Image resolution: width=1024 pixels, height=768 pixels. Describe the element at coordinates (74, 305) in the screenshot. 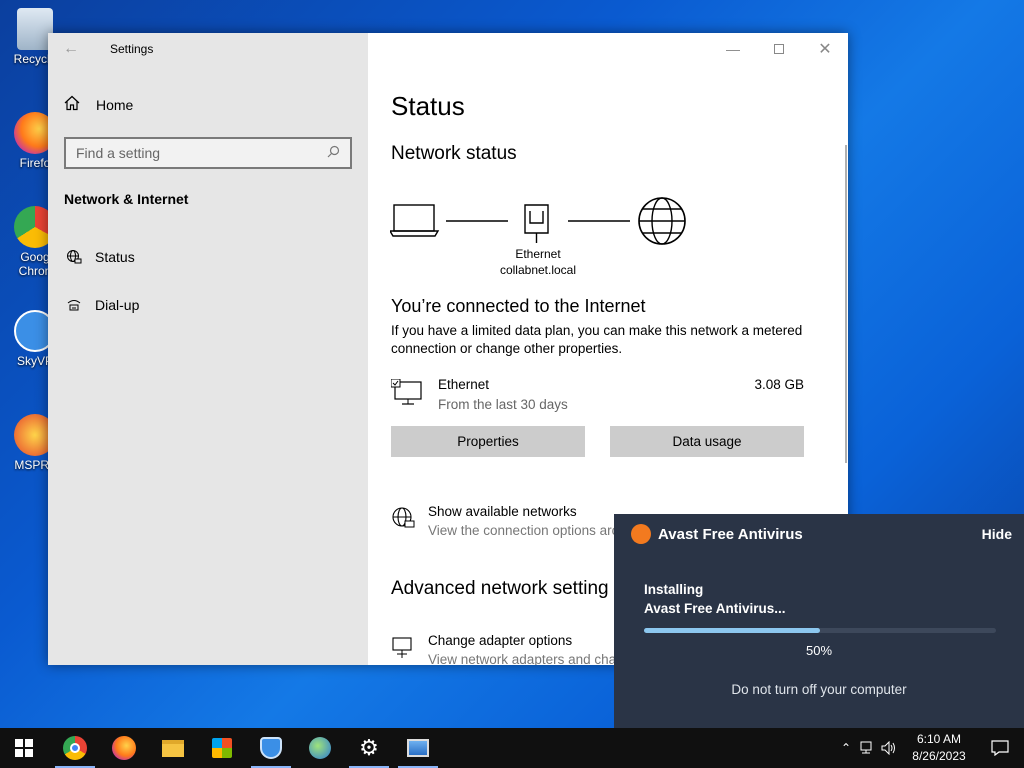

I see `dialup-icon` at that location.